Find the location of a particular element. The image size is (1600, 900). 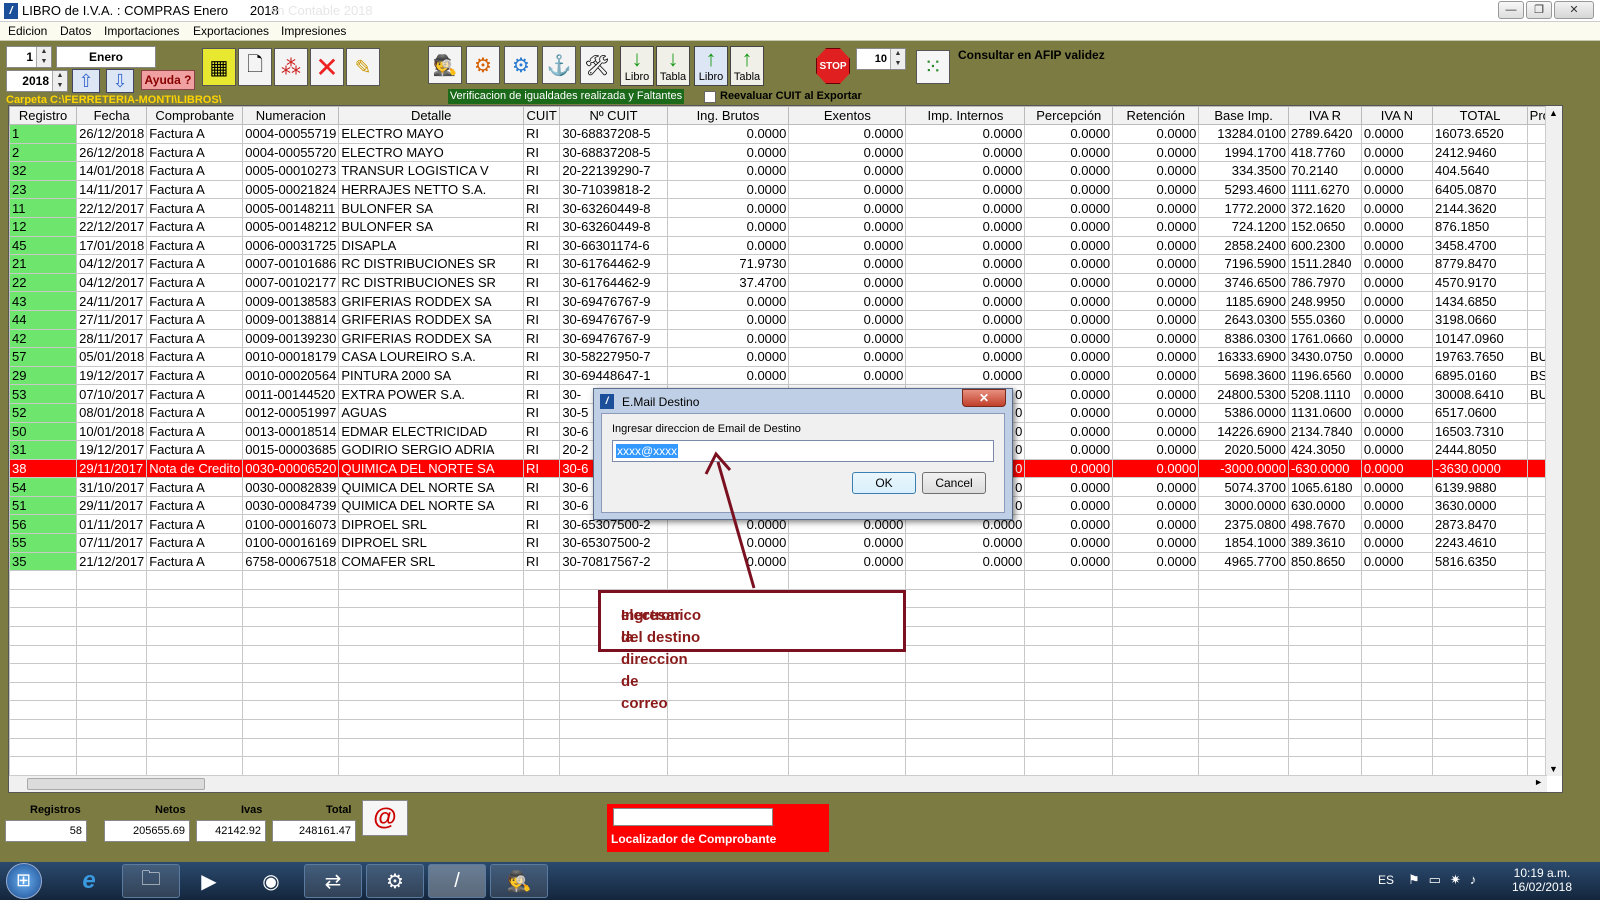

table-cell: PINTURA 2000 SA is located at coordinates (431, 375).